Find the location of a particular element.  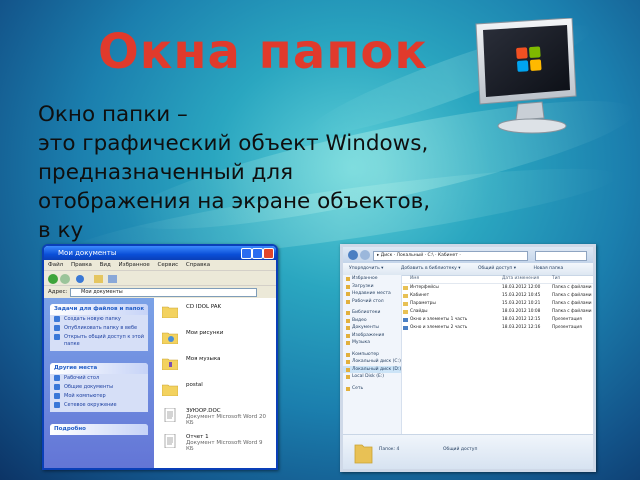

item-label: CD IDOL PAK is located at coordinates (204, 307).